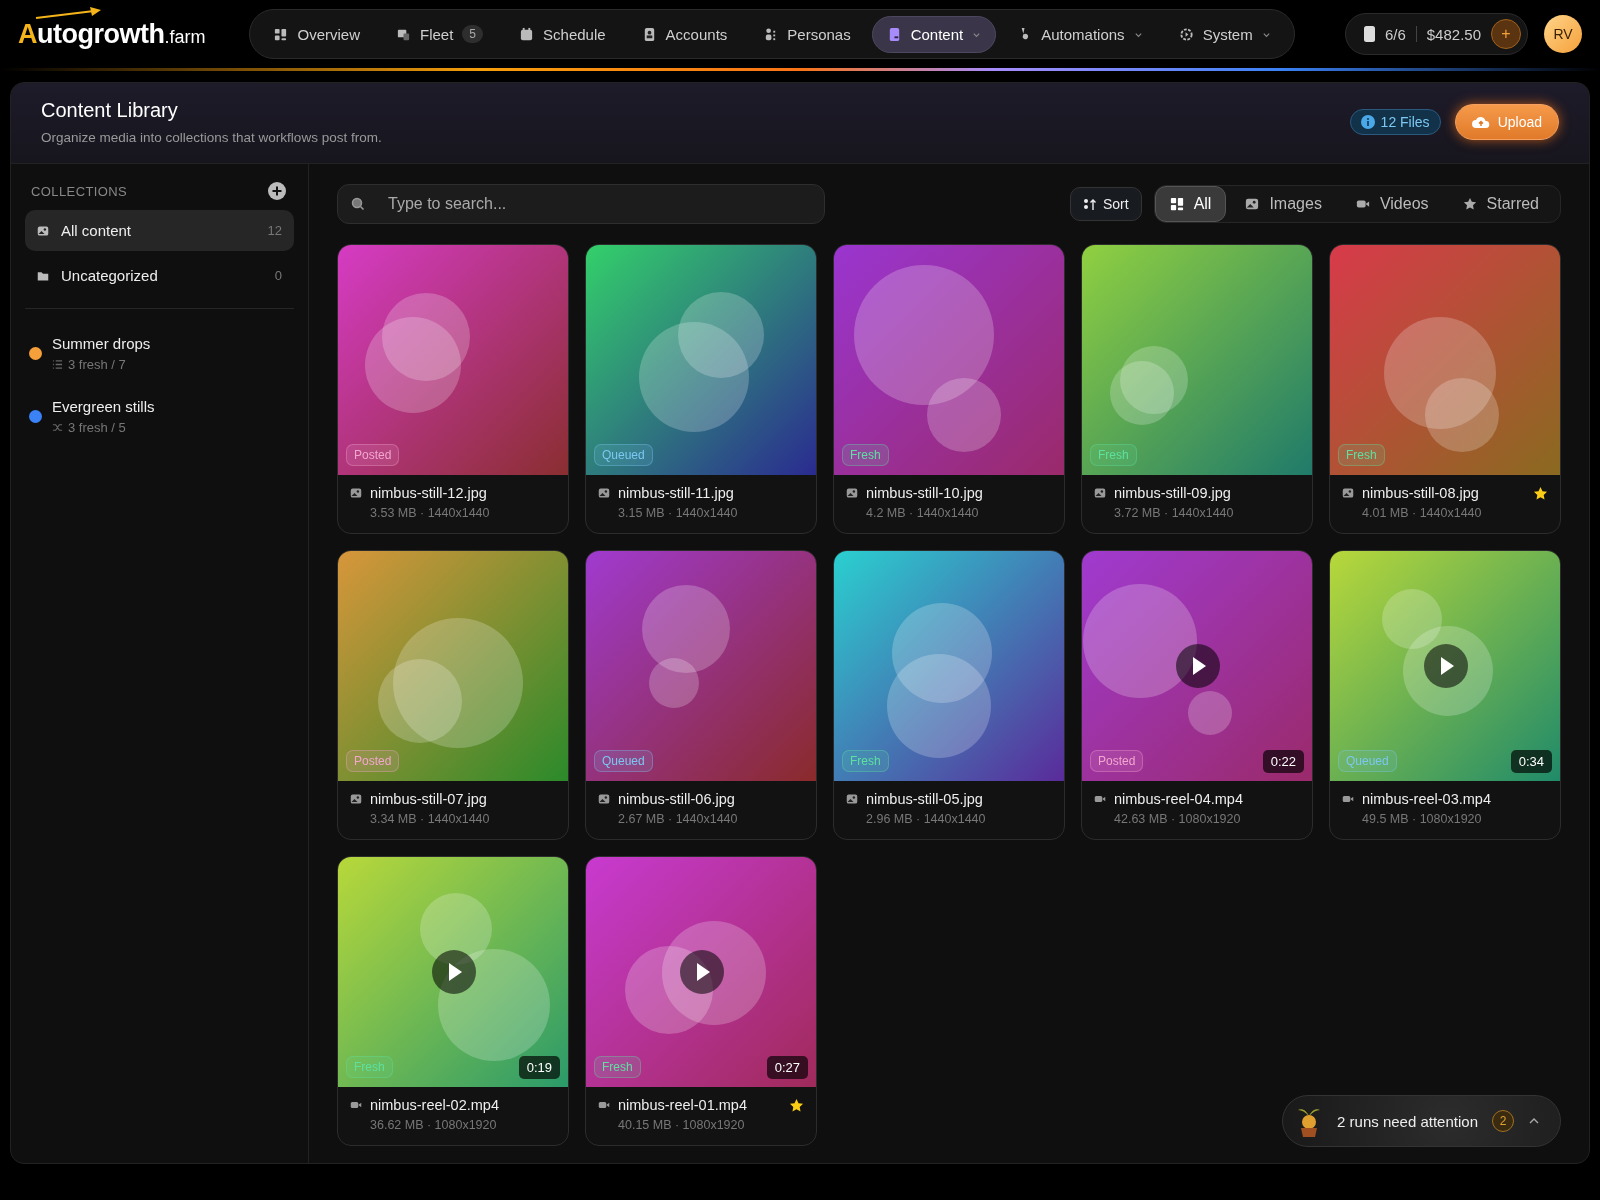 This screenshot has width=1600, height=1200. I want to click on media-card: Posted nimbus-still-07.jpg 3.34 MB · 1440x1440, so click(453, 695).